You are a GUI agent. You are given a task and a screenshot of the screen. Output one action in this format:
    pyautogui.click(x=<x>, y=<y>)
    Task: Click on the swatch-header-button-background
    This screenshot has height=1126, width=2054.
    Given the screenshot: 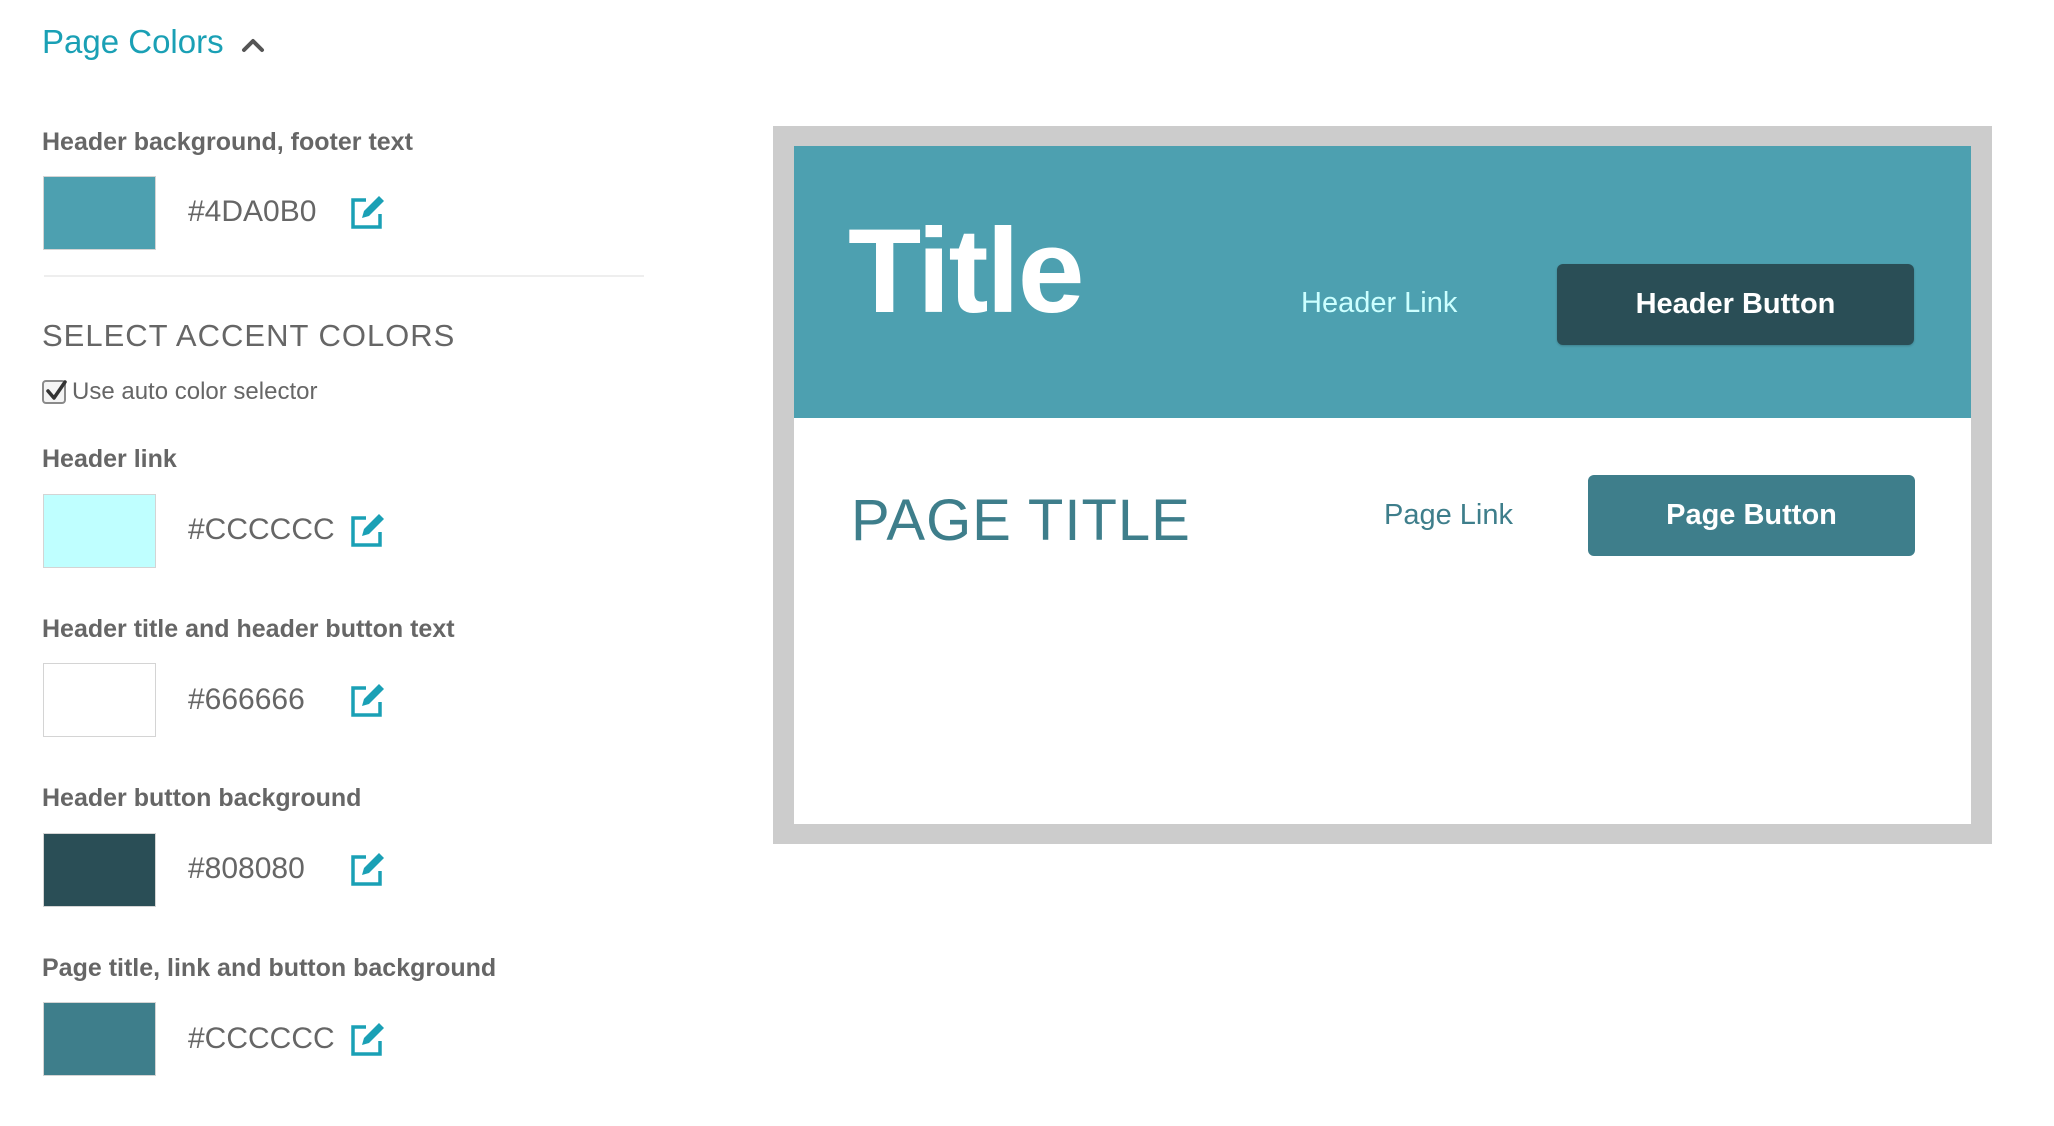 What is the action you would take?
    pyautogui.click(x=99, y=870)
    